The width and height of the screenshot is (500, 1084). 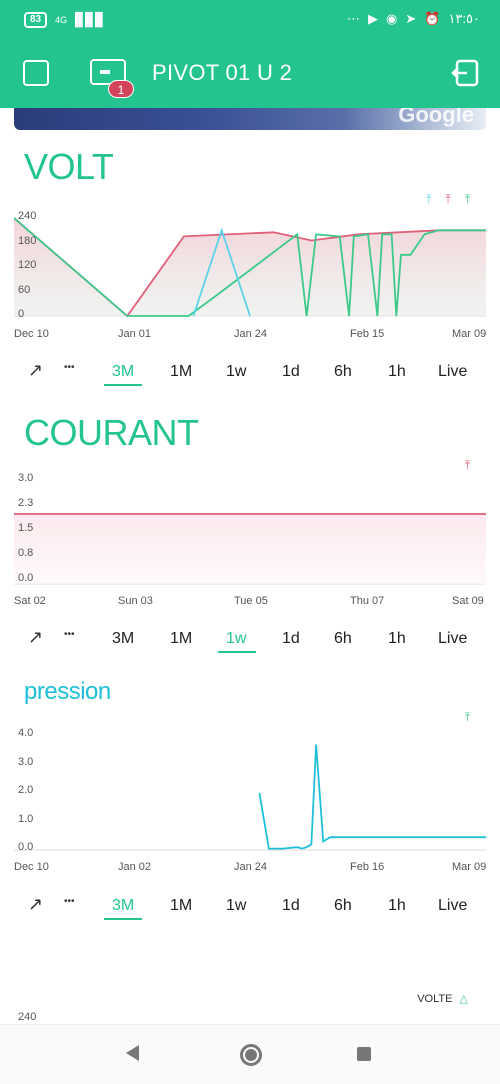 What do you see at coordinates (27, 240) in the screenshot?
I see `volt-ytick: 180` at bounding box center [27, 240].